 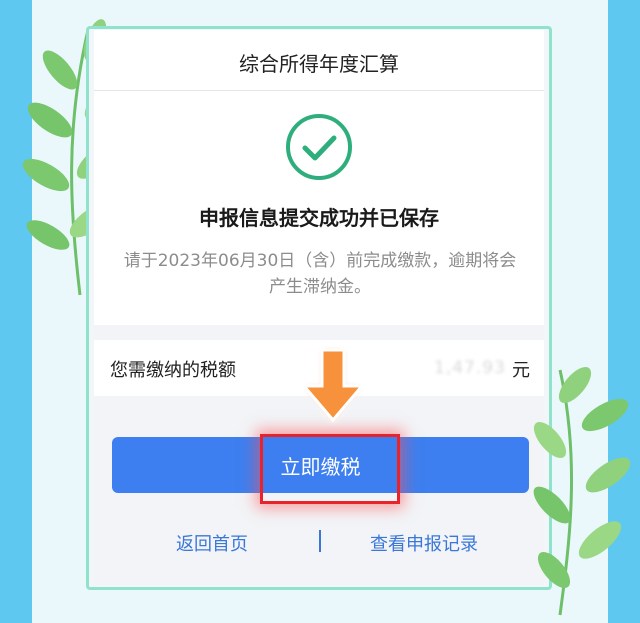 What do you see at coordinates (319, 147) in the screenshot?
I see `success-check-icon` at bounding box center [319, 147].